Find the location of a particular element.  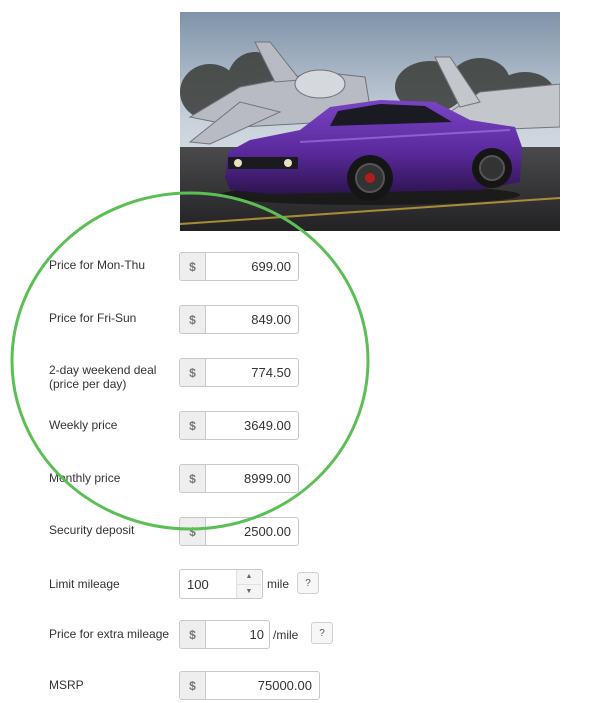

monthly-price-input is located at coordinates (252, 478).